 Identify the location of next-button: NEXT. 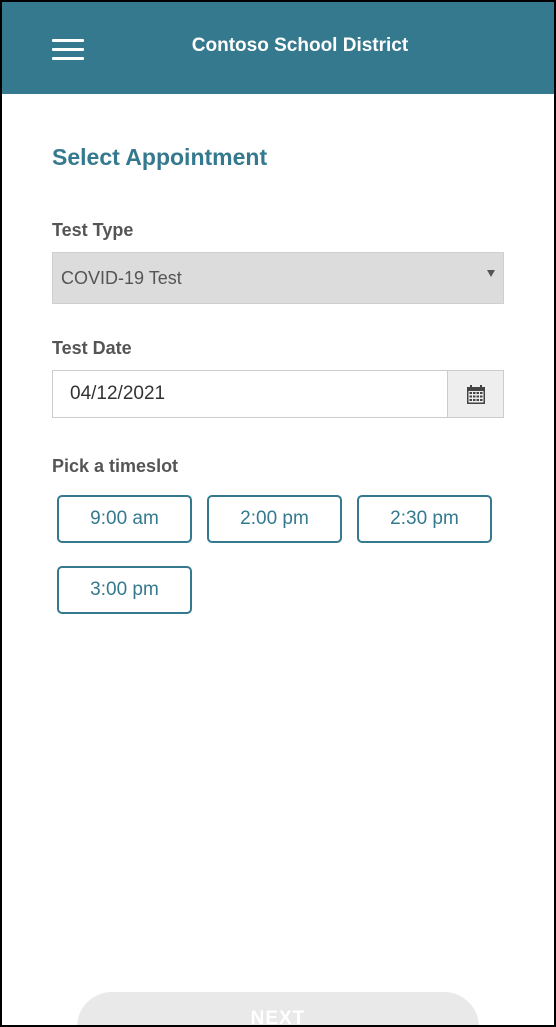
(278, 1008).